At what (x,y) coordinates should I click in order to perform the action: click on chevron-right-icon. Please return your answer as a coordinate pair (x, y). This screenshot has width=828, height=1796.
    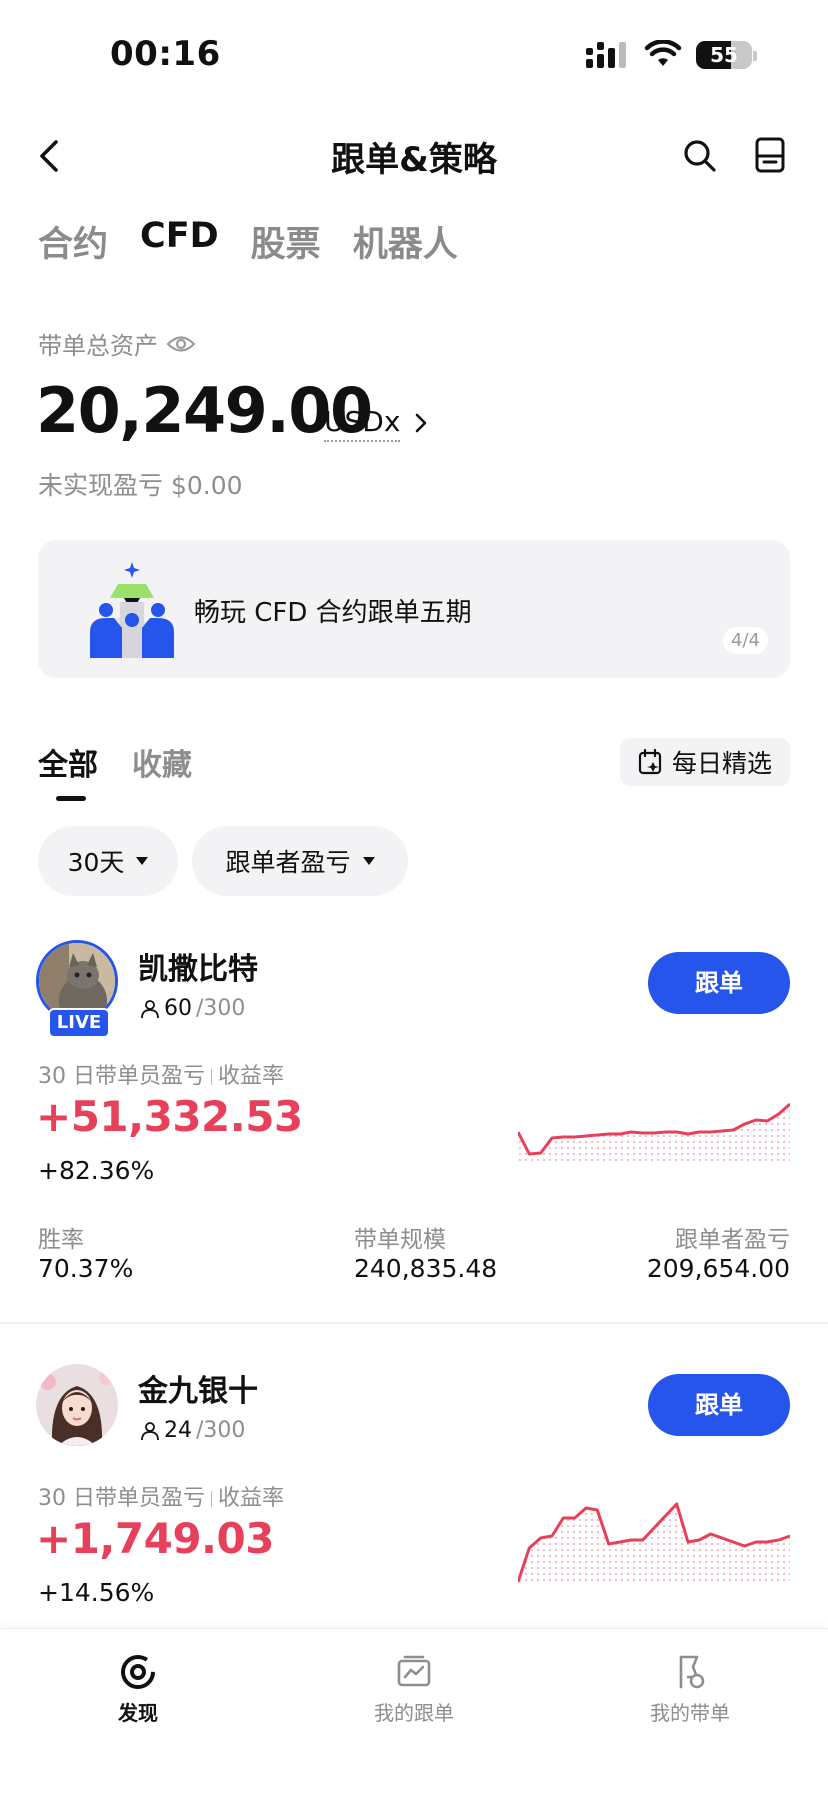
    Looking at the image, I should click on (421, 423).